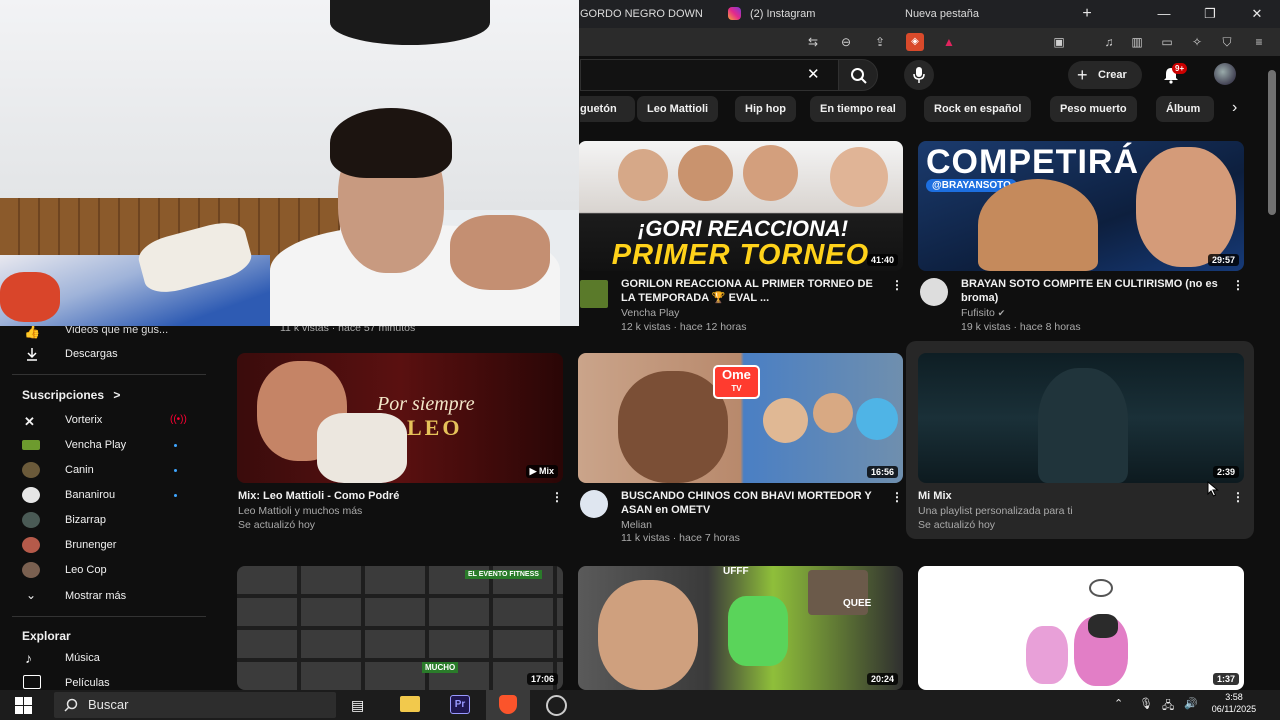 This screenshot has width=1280, height=720. I want to click on chip-regueton: guetón, so click(607, 109).